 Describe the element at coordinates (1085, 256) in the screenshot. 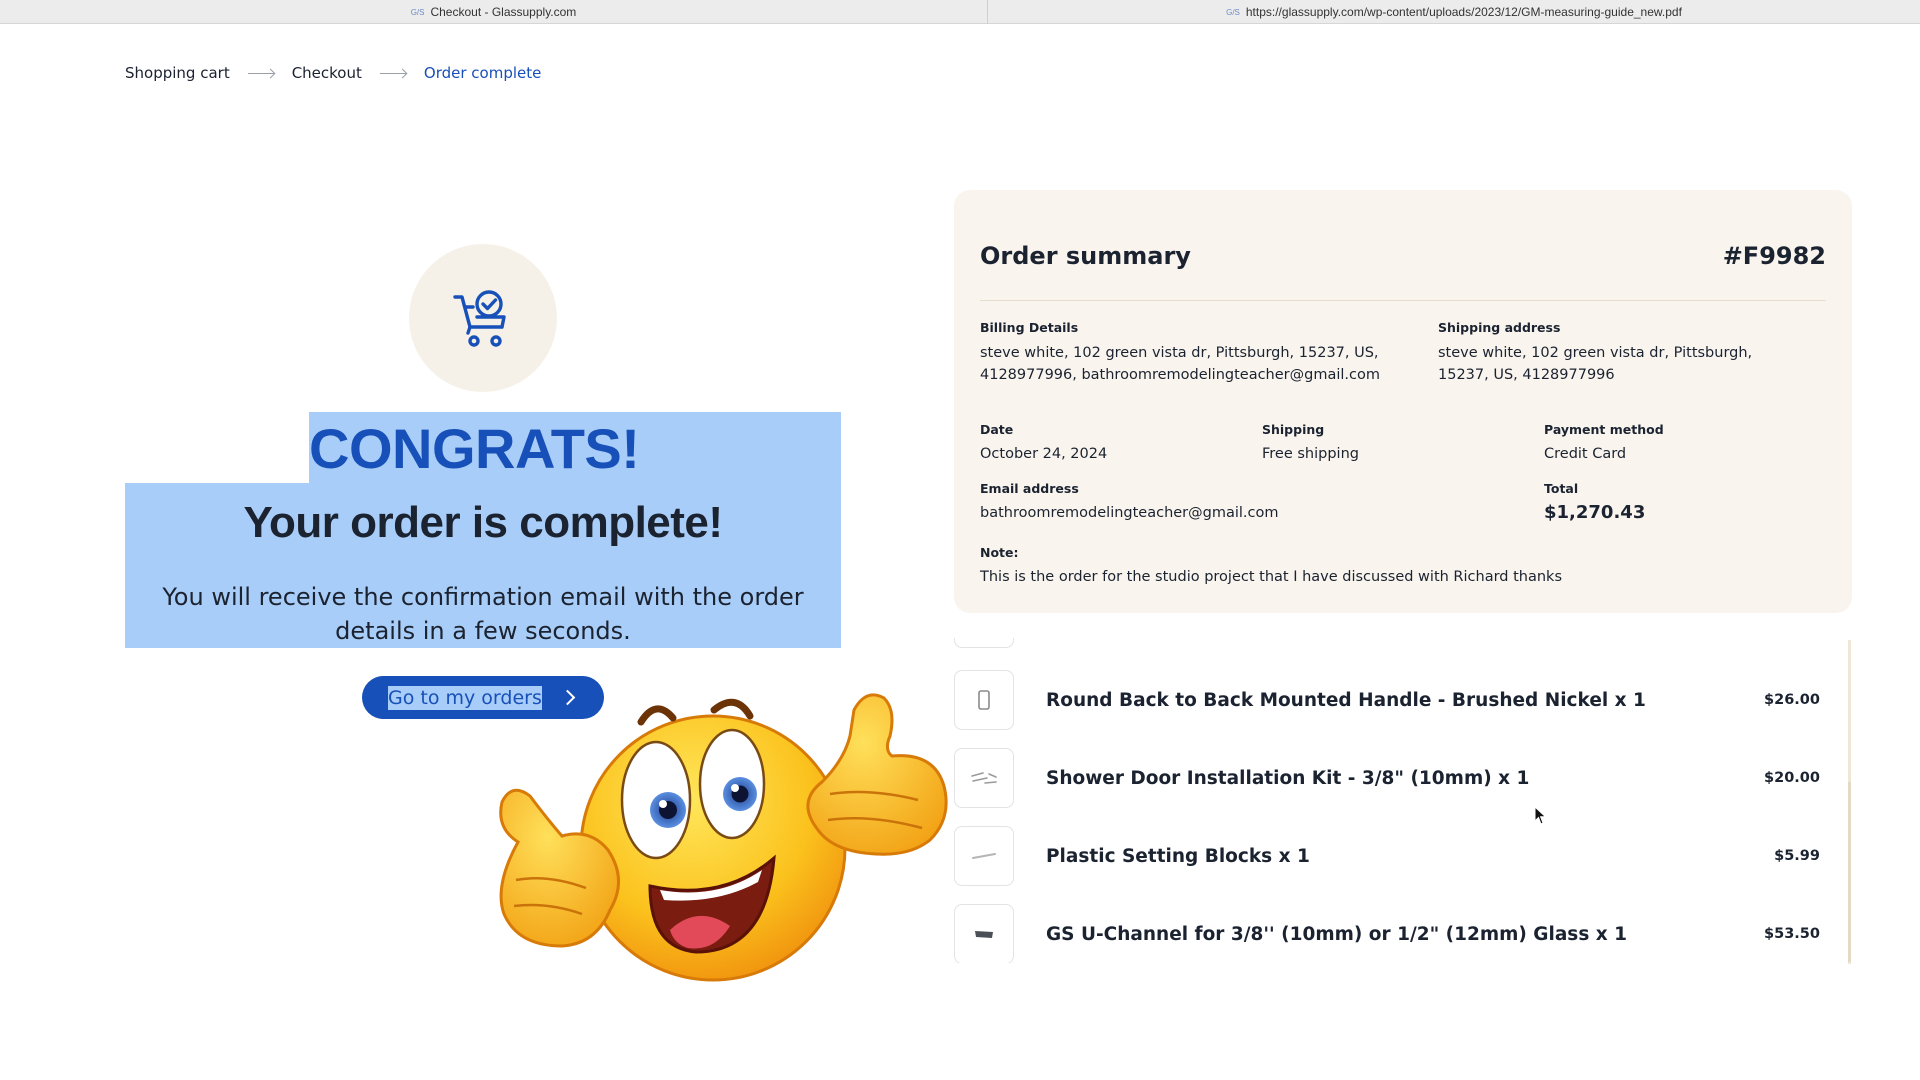

I see `order-summary-title: Order summary` at that location.